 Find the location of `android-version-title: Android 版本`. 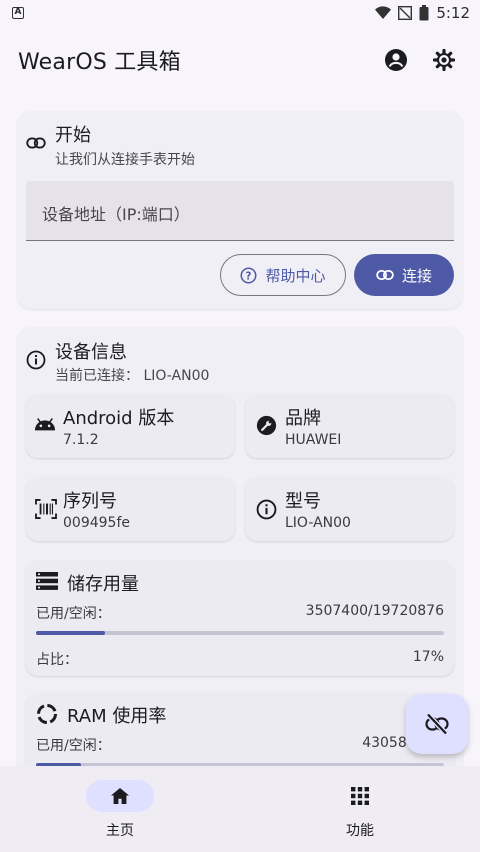

android-version-title: Android 版本 is located at coordinates (119, 418).